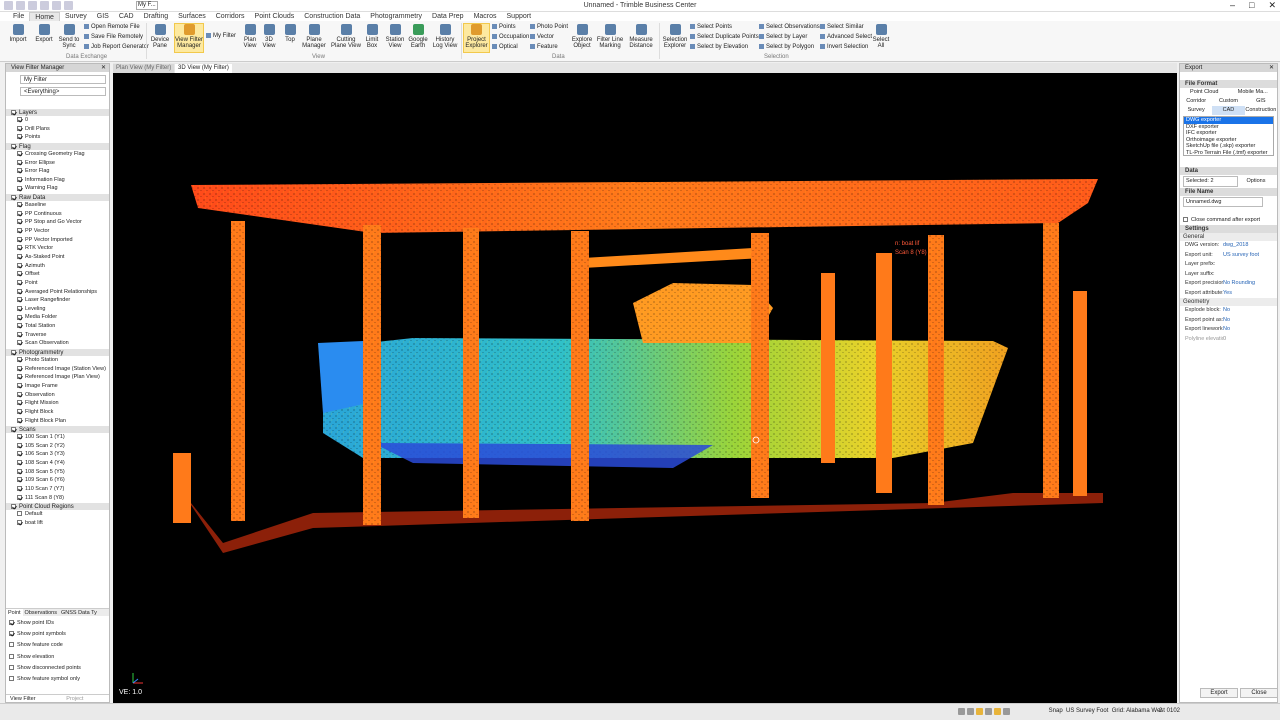 This screenshot has height=720, width=1280. I want to click on tab-project-explorer: Project Explorer, so click(85, 702).